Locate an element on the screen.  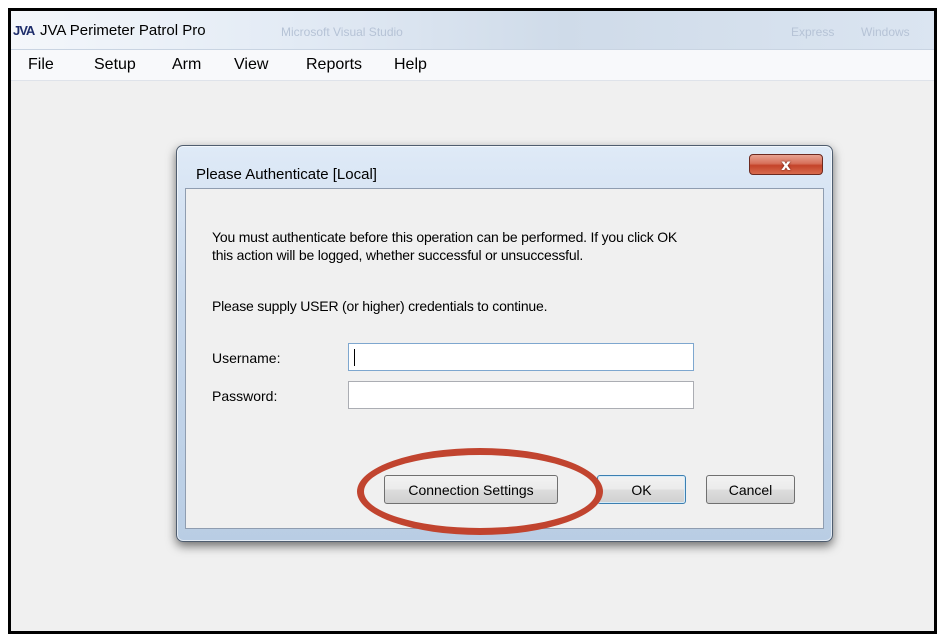
menu-file: File is located at coordinates (41, 65).